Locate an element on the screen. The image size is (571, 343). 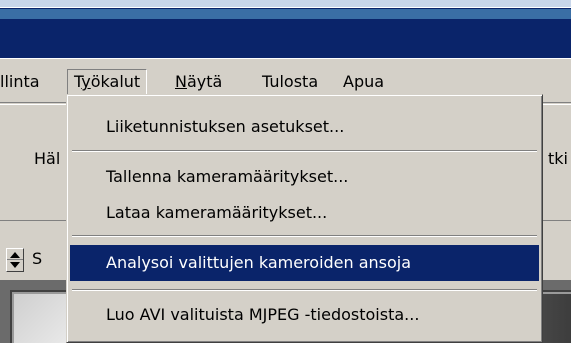
toolbar-button-halytys: Häl is located at coordinates (47, 160).